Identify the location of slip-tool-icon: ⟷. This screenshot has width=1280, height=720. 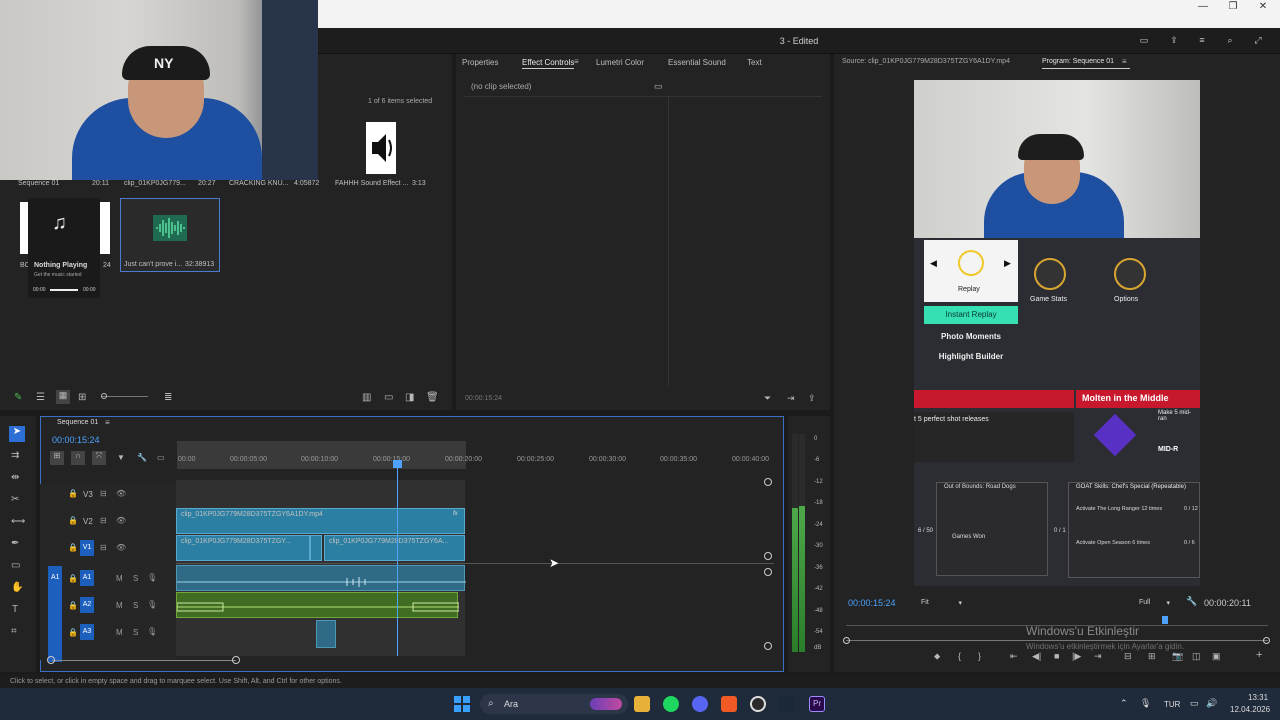
(18, 521).